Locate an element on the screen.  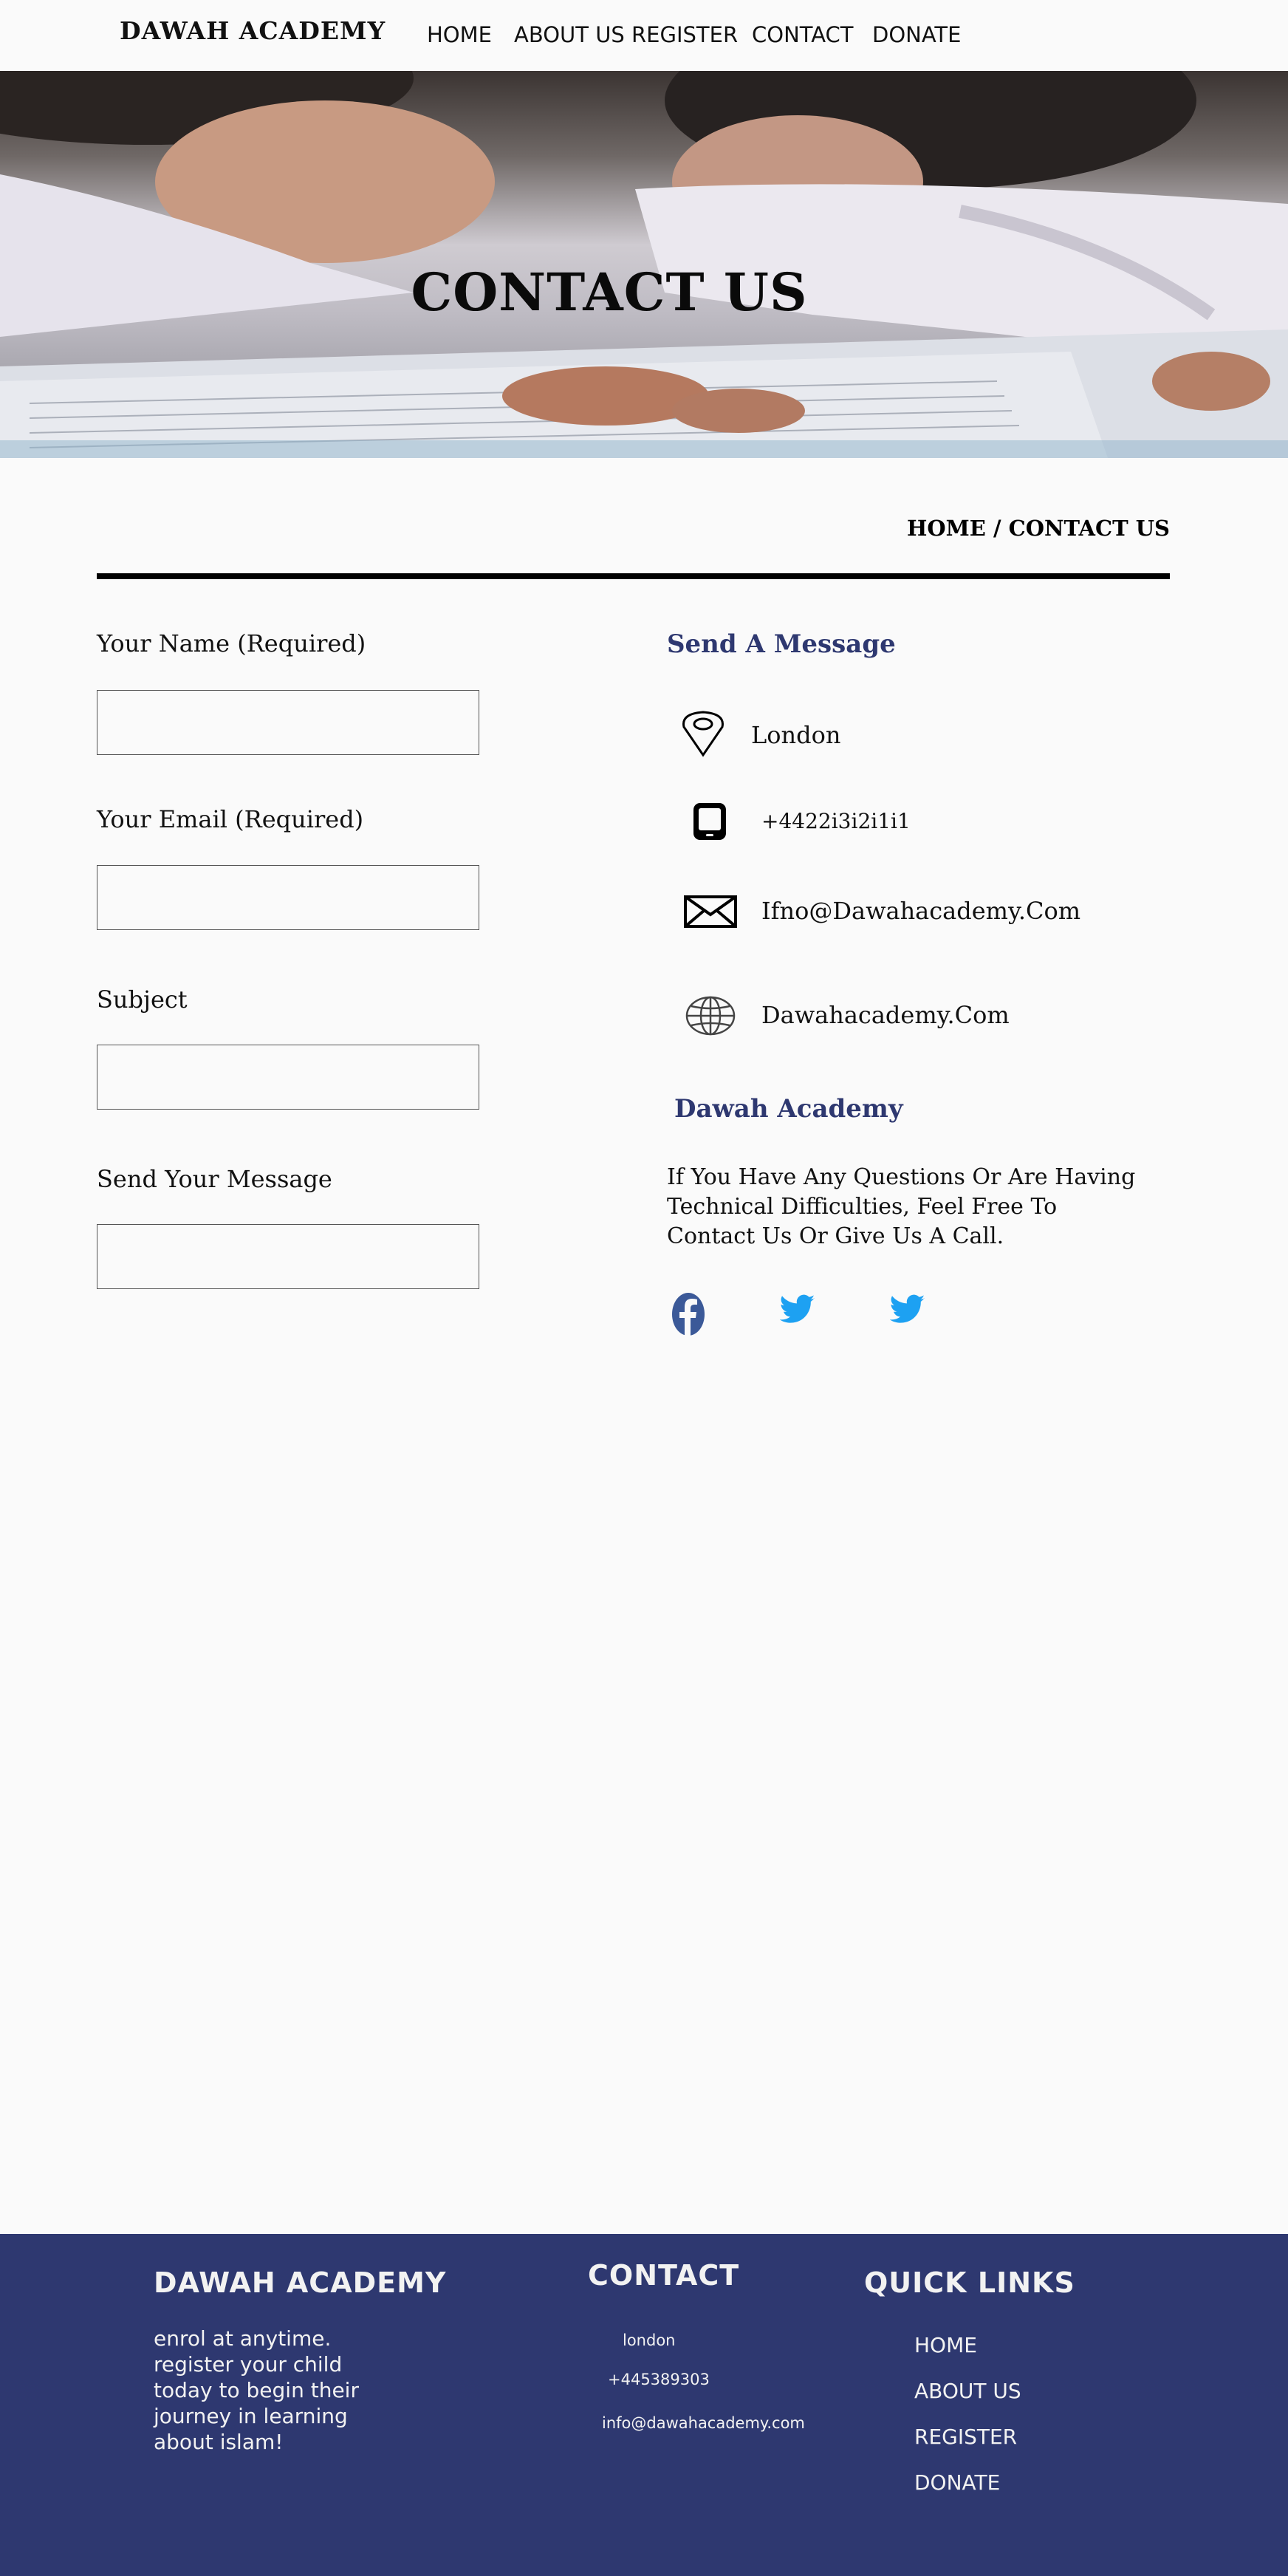
about-heading: Dawah Academy is located at coordinates (788, 1109).